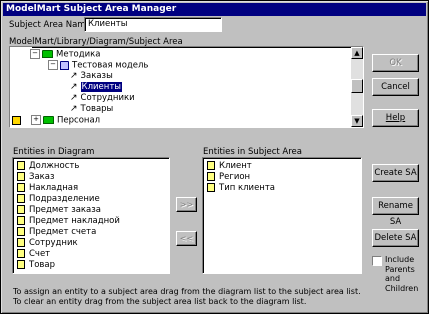  Describe the element at coordinates (54, 166) in the screenshot. I see `list-item-label: Должность` at that location.